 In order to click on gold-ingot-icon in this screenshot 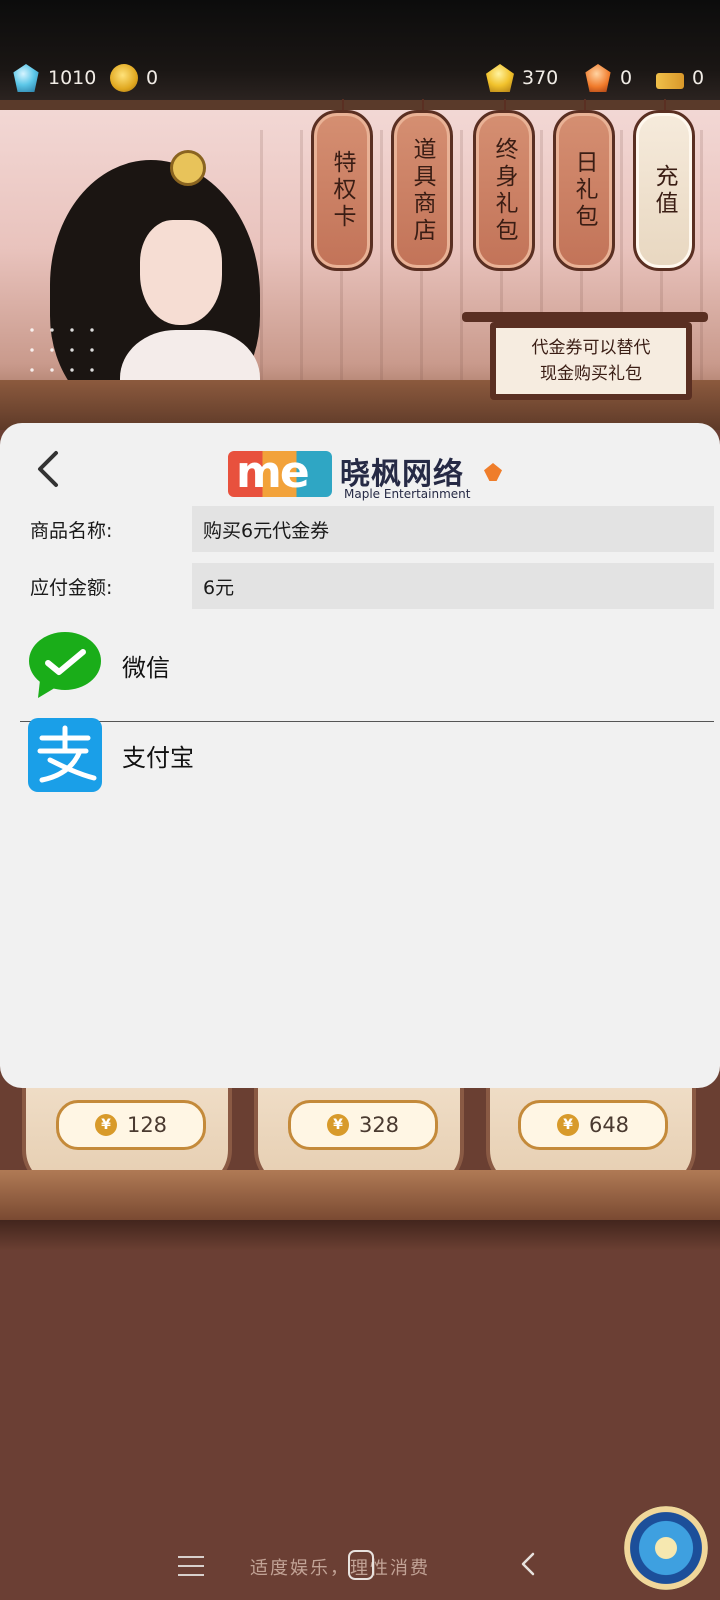, I will do `click(500, 78)`.